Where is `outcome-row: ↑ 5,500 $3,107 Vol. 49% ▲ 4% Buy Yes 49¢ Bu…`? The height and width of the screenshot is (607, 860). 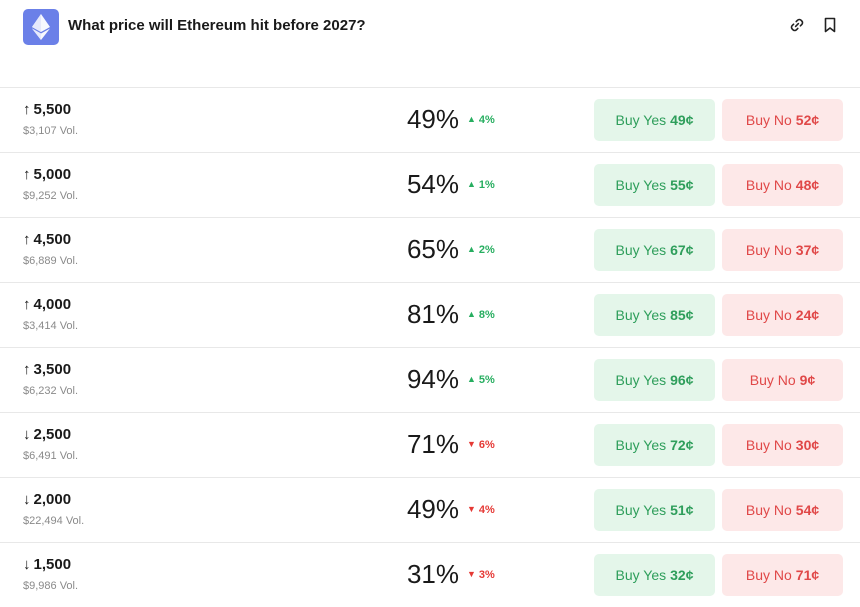
outcome-row: ↑ 5,500 $3,107 Vol. 49% ▲ 4% Buy Yes 49¢ Bu… is located at coordinates (430, 119).